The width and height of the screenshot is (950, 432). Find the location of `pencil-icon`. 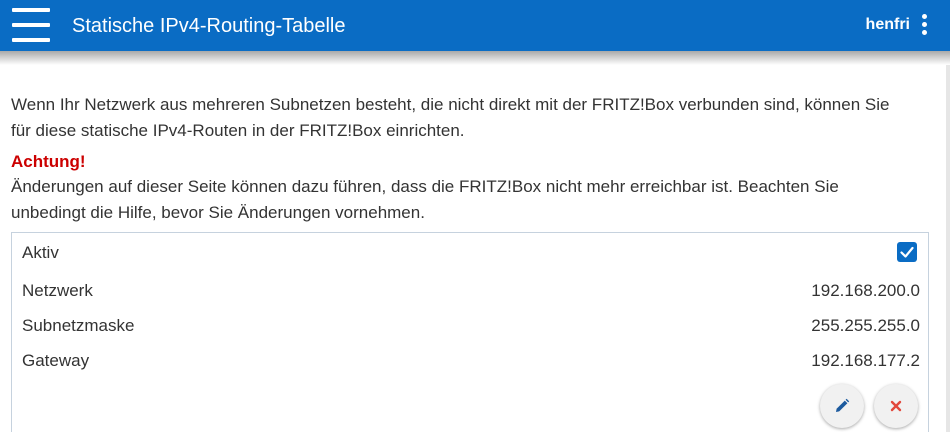

pencil-icon is located at coordinates (843, 405).